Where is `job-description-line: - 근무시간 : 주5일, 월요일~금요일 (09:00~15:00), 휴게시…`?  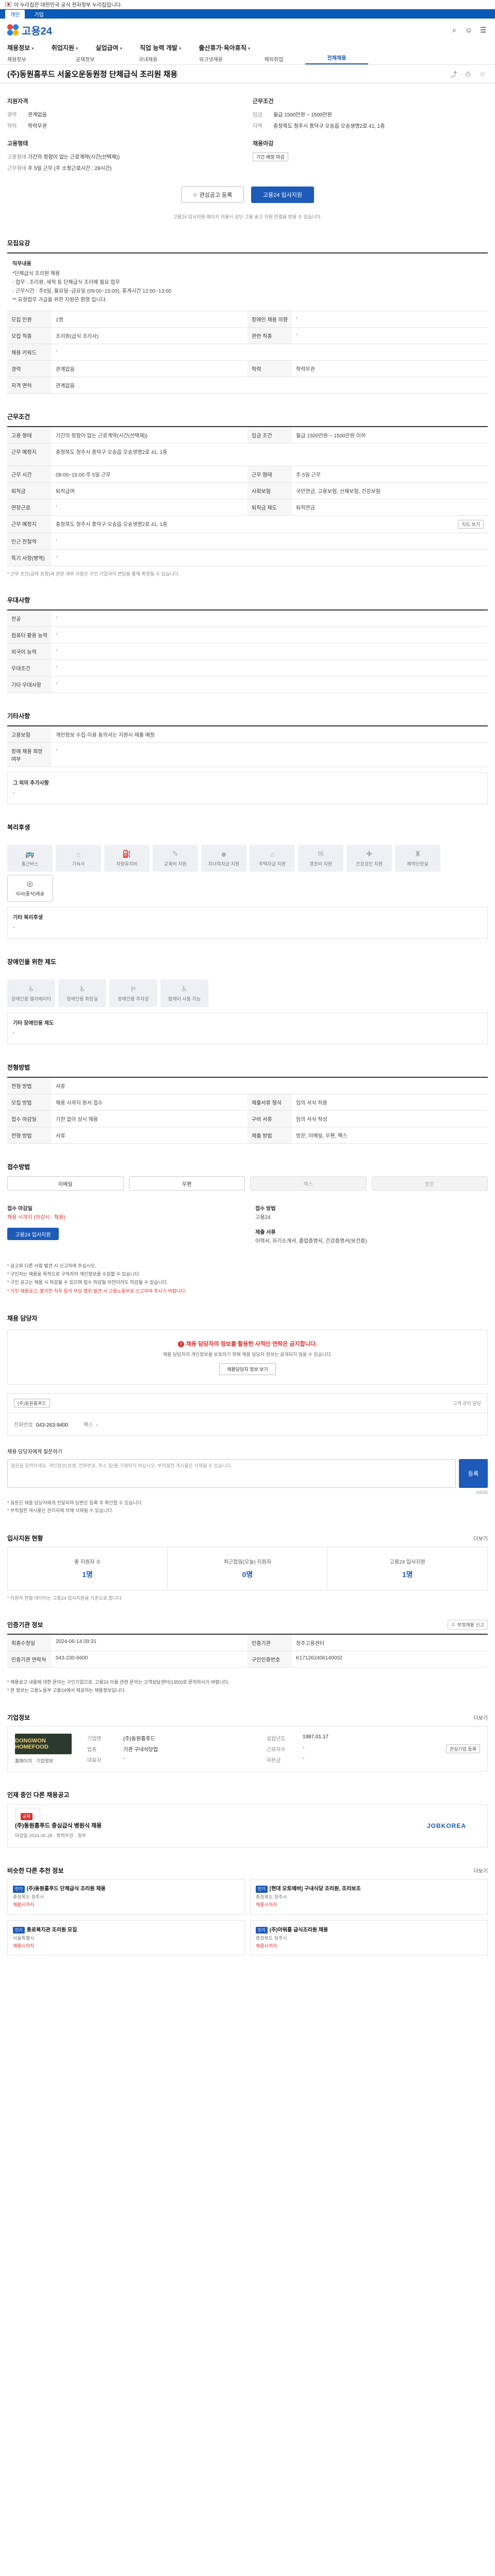
job-description-line: - 근무시간 : 주5일, 월요일~금요일 (09:00~15:00), 휴게시… is located at coordinates (92, 291).